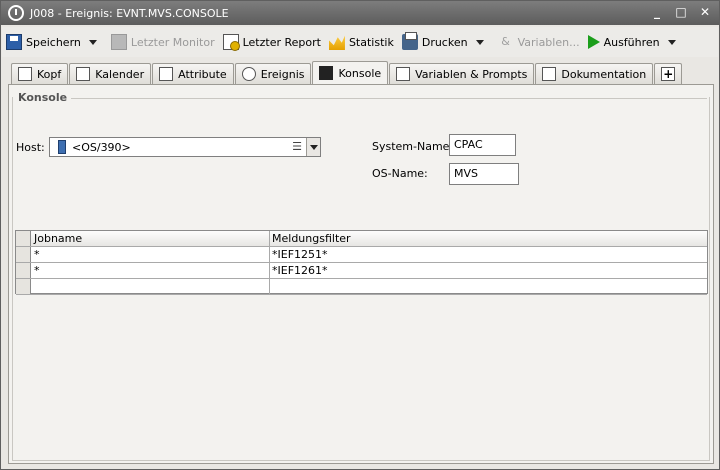 This screenshot has height=470, width=720. What do you see at coordinates (151, 238) in the screenshot?
I see `column-header-jobname: Jobname` at bounding box center [151, 238].